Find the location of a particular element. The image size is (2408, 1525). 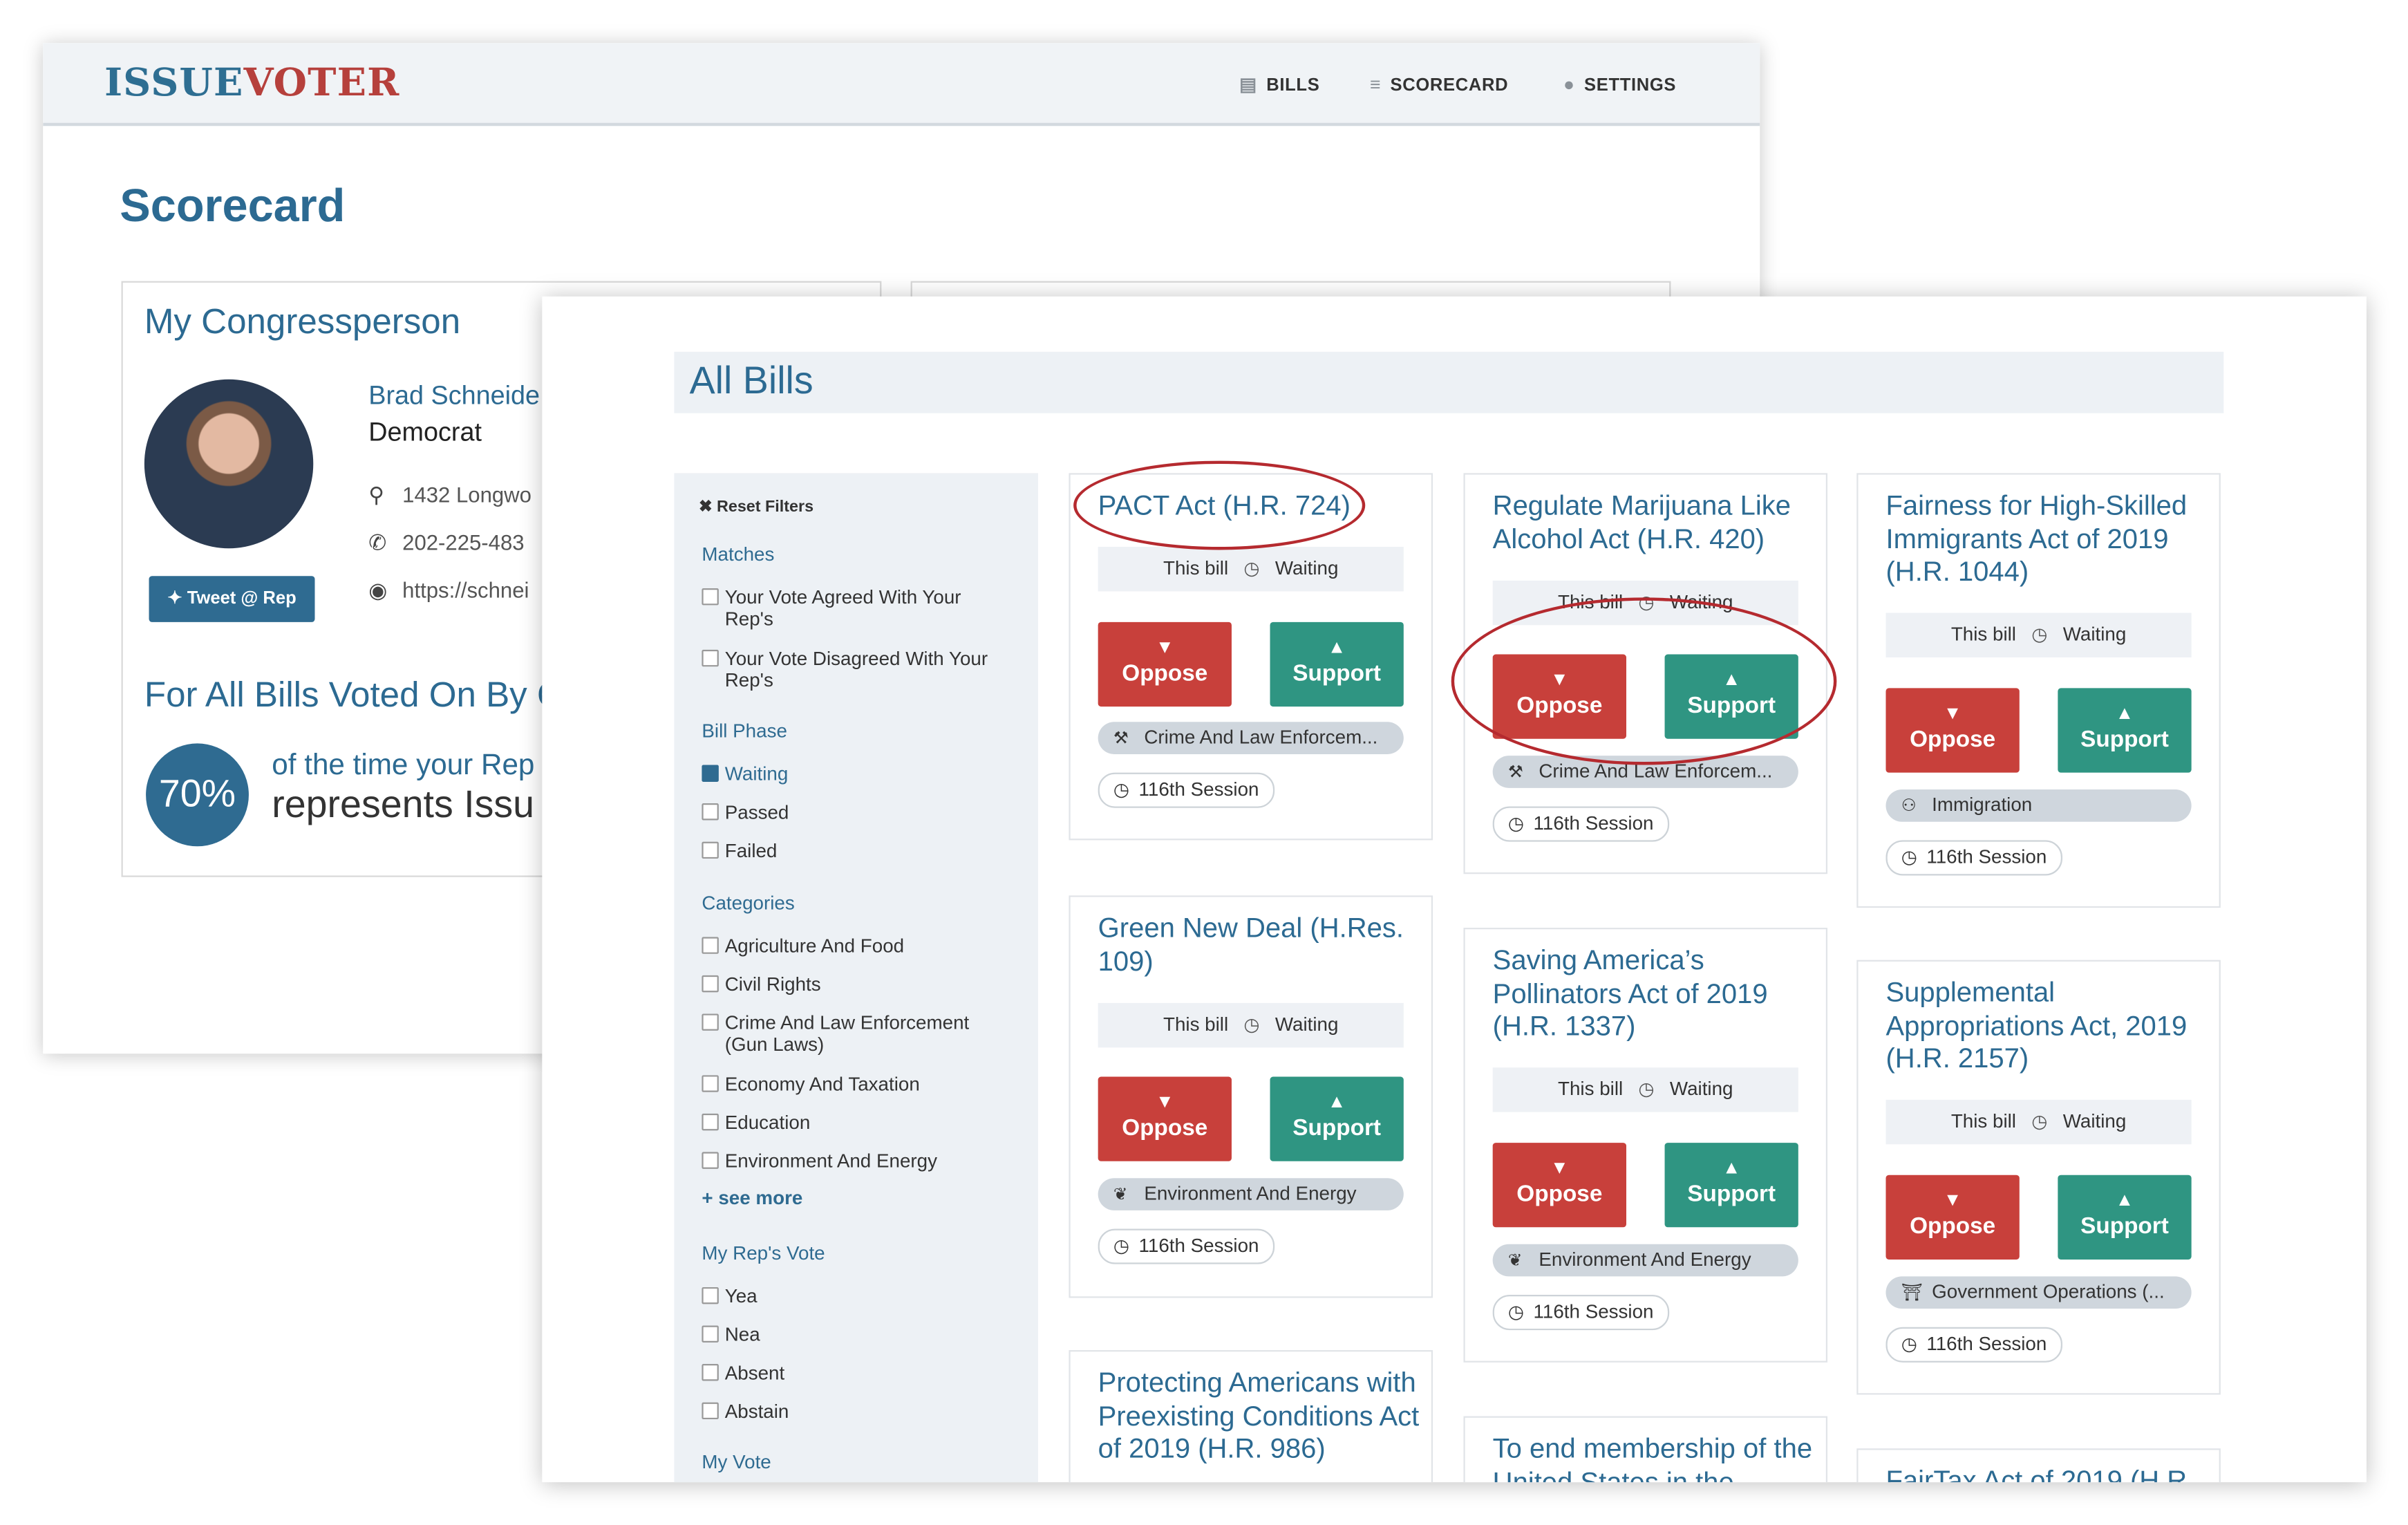

filter-heading-categories: Categories is located at coordinates (749, 903).